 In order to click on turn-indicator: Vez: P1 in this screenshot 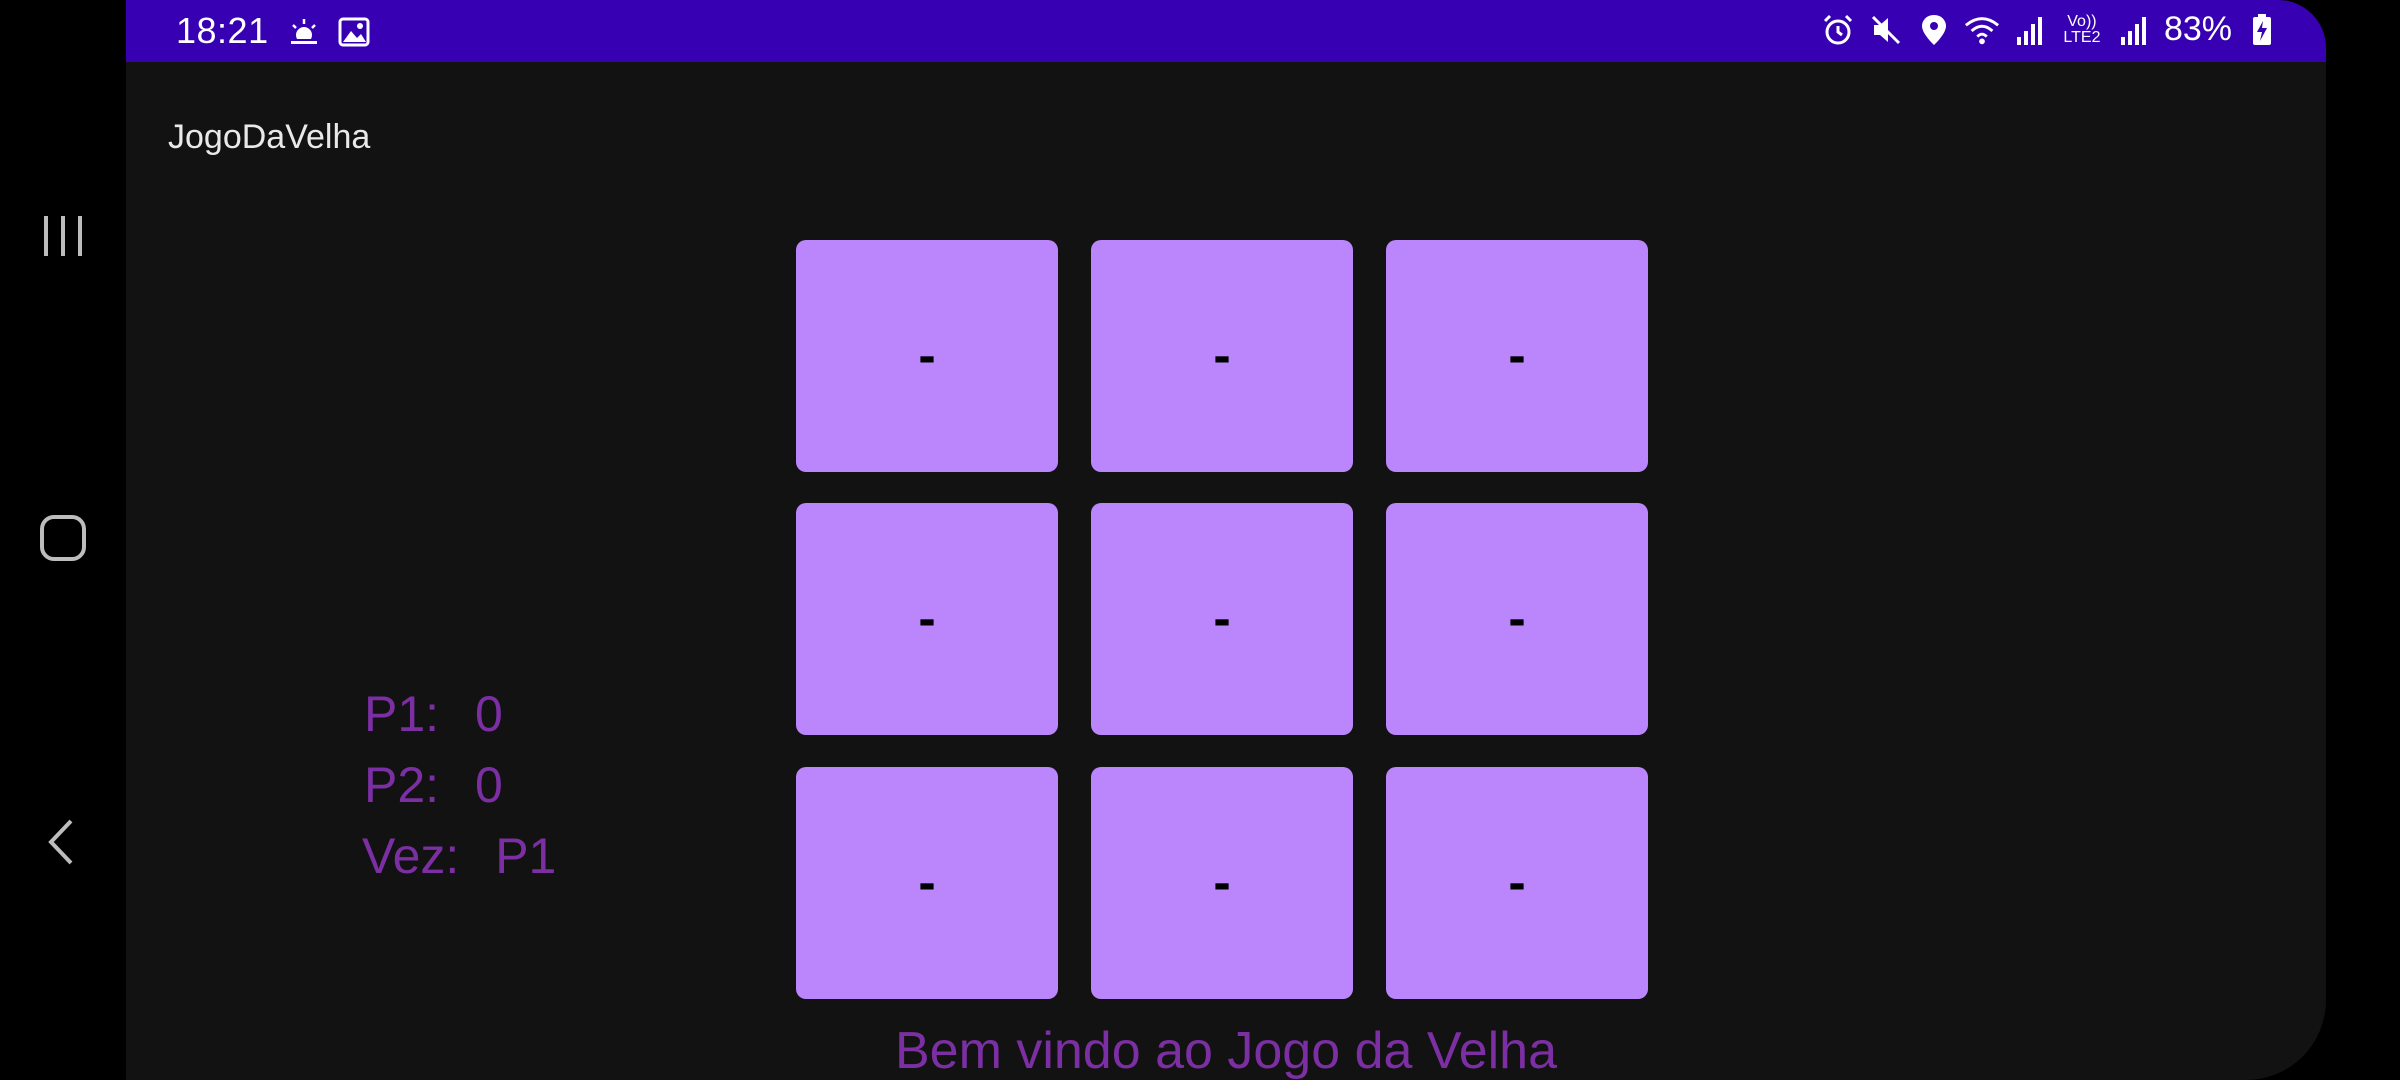, I will do `click(459, 856)`.